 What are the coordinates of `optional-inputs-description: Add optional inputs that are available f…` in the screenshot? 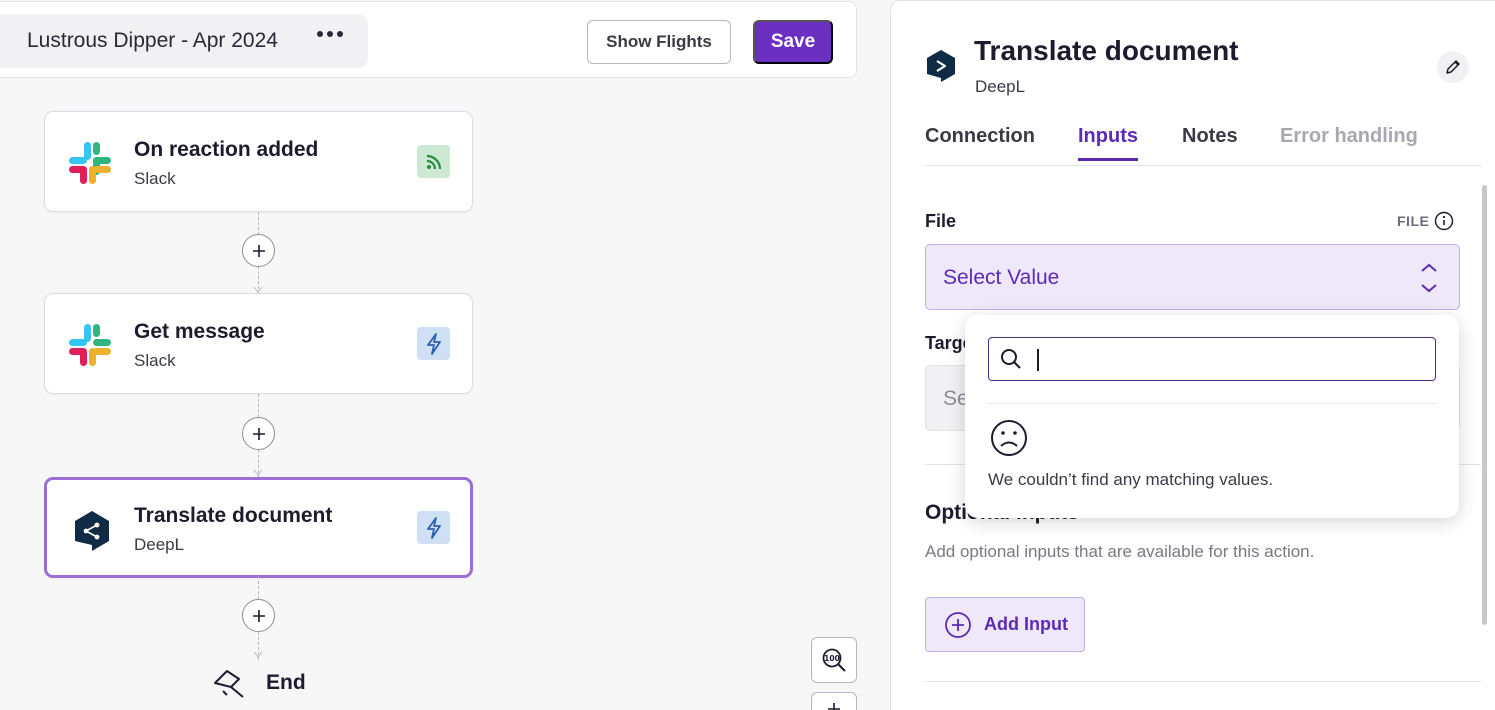 It's located at (1120, 551).